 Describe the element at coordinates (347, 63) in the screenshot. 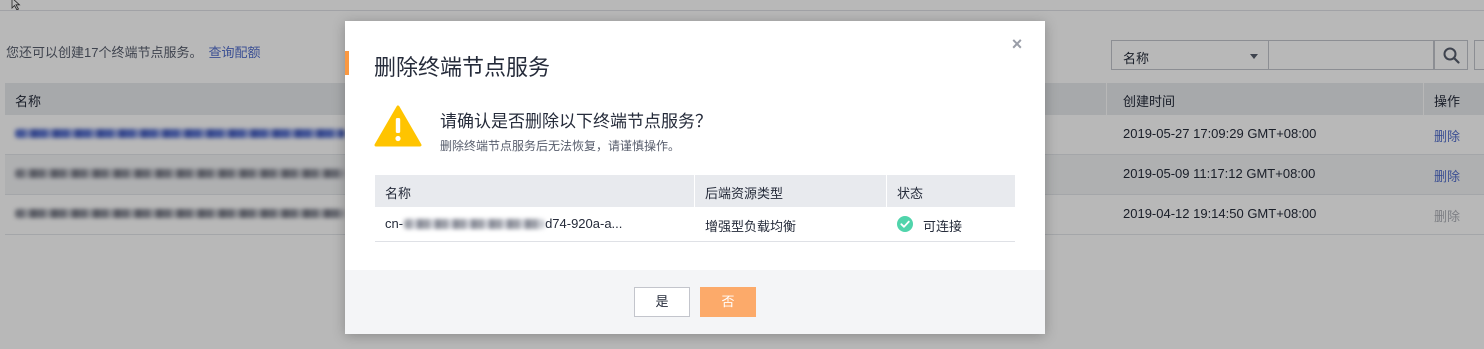

I see `title-accent-bar` at that location.